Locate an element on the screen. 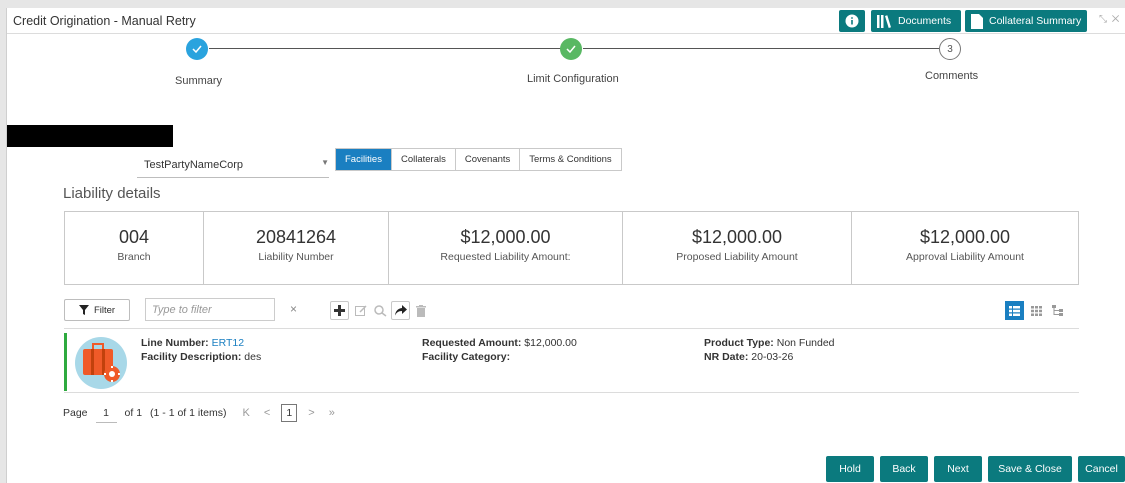 The width and height of the screenshot is (1125, 483). edit-button is located at coordinates (360, 310).